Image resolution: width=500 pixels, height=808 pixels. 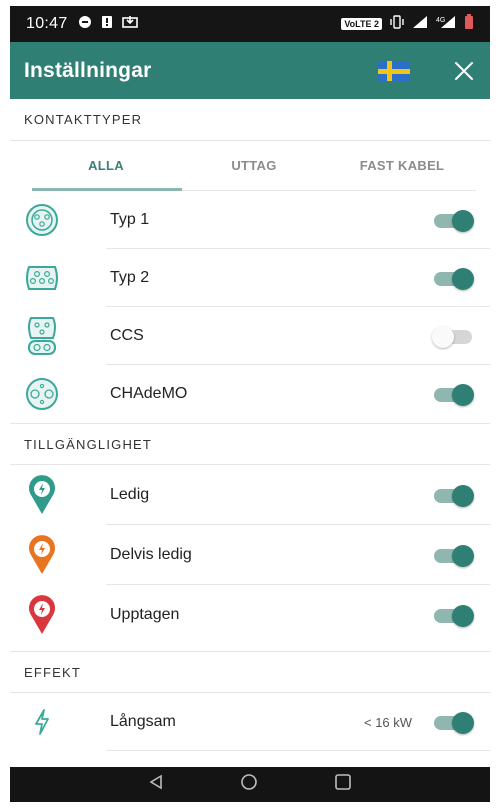 I want to click on contact-tabs: ALLA UTTAG FAST KABEL, so click(x=254, y=166).